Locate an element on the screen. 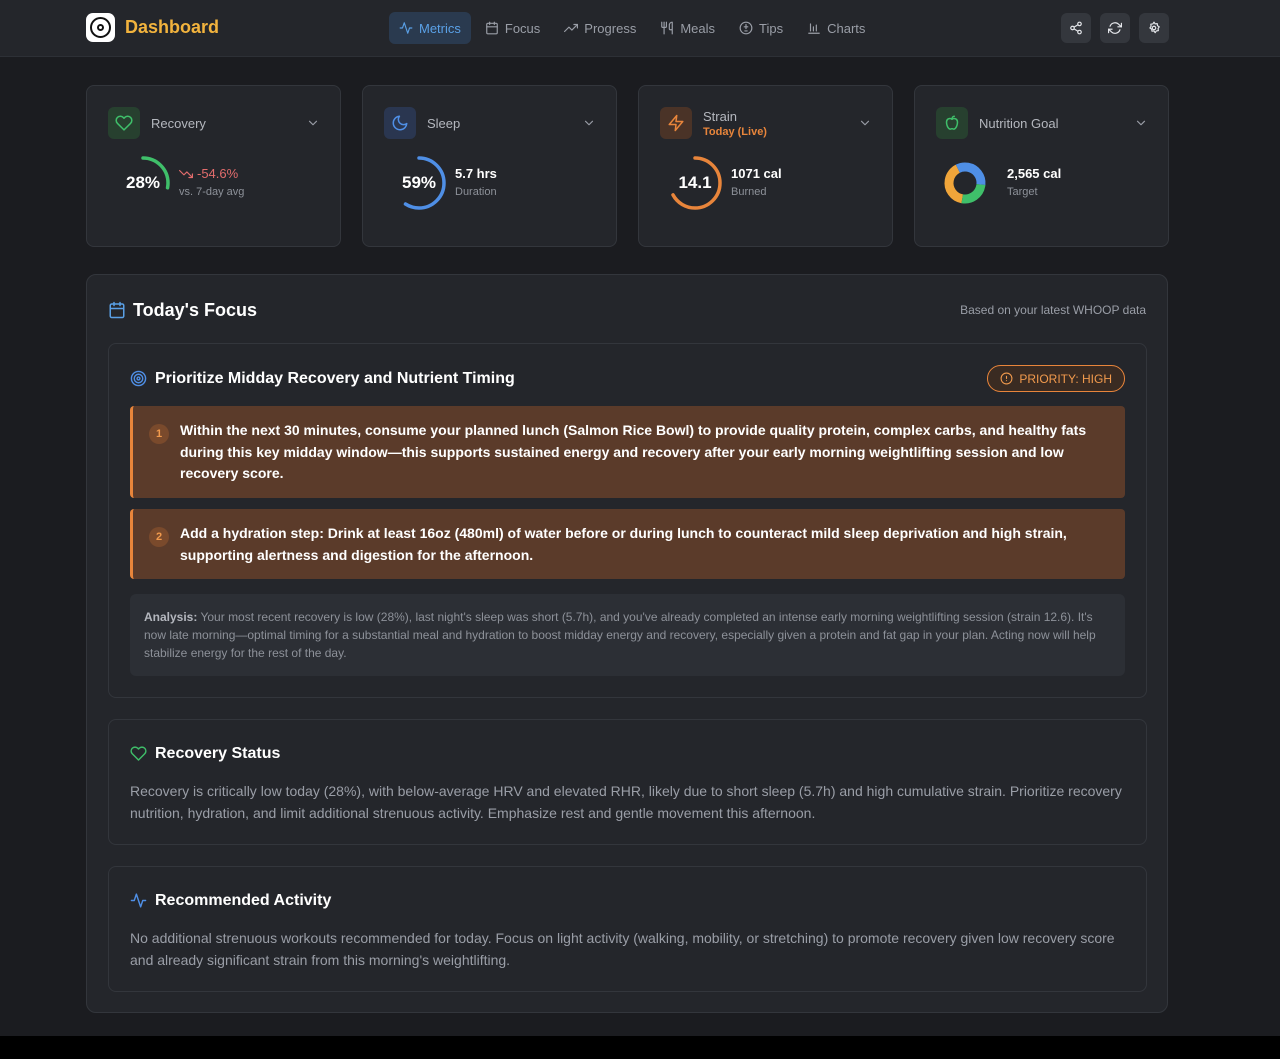 The height and width of the screenshot is (1059, 1280). nutrition-target: 2,565 cal is located at coordinates (1034, 173).